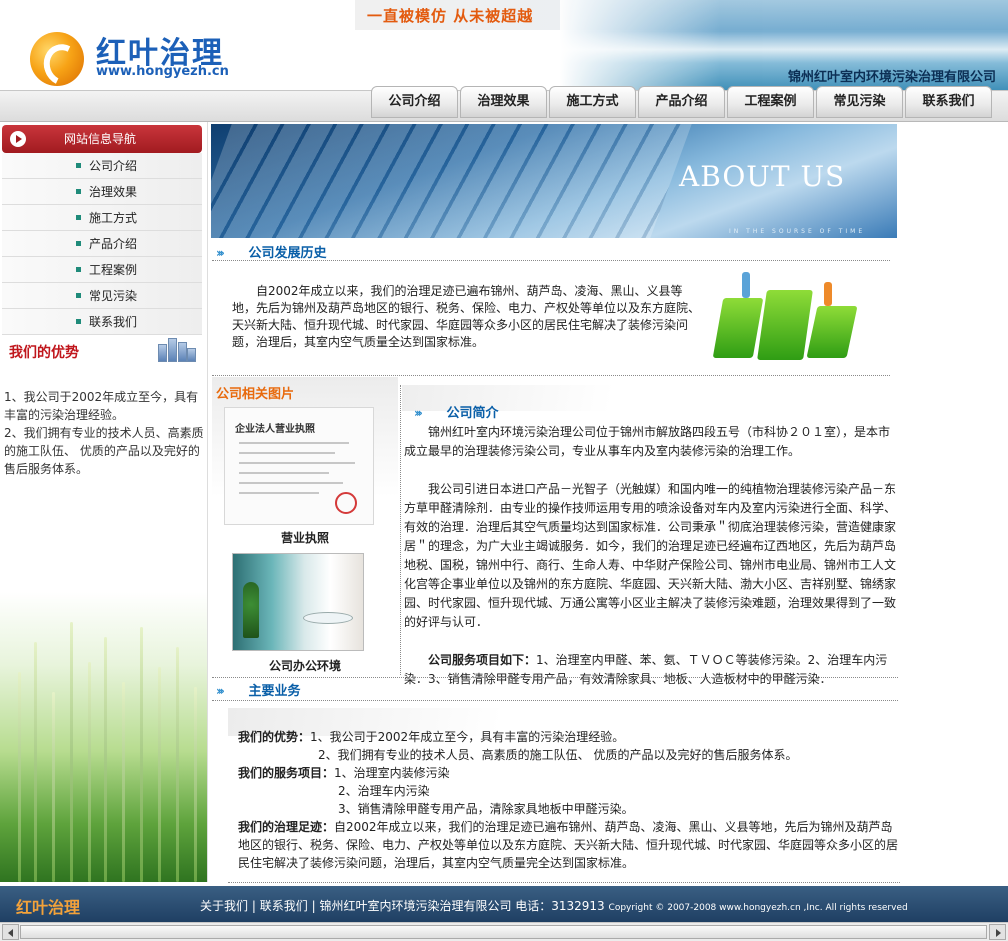  I want to click on sidebar-item-products: 产品介绍, so click(102, 244).